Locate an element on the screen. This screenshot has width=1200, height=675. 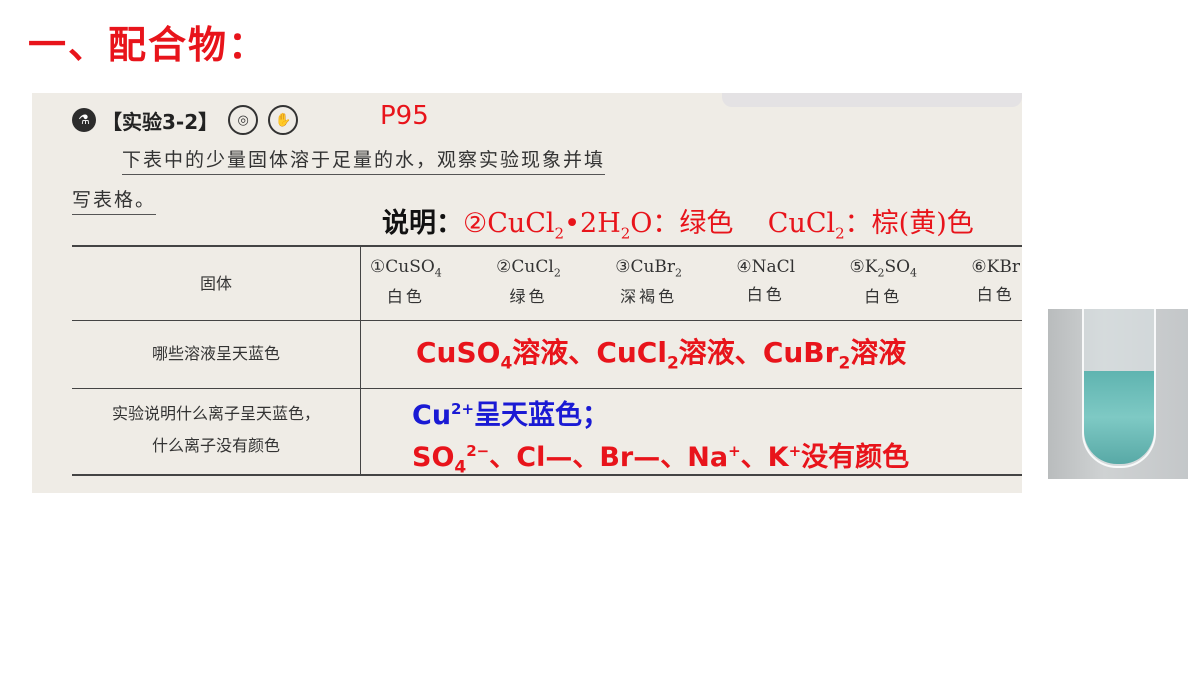
solid-num: ② is located at coordinates (504, 267).